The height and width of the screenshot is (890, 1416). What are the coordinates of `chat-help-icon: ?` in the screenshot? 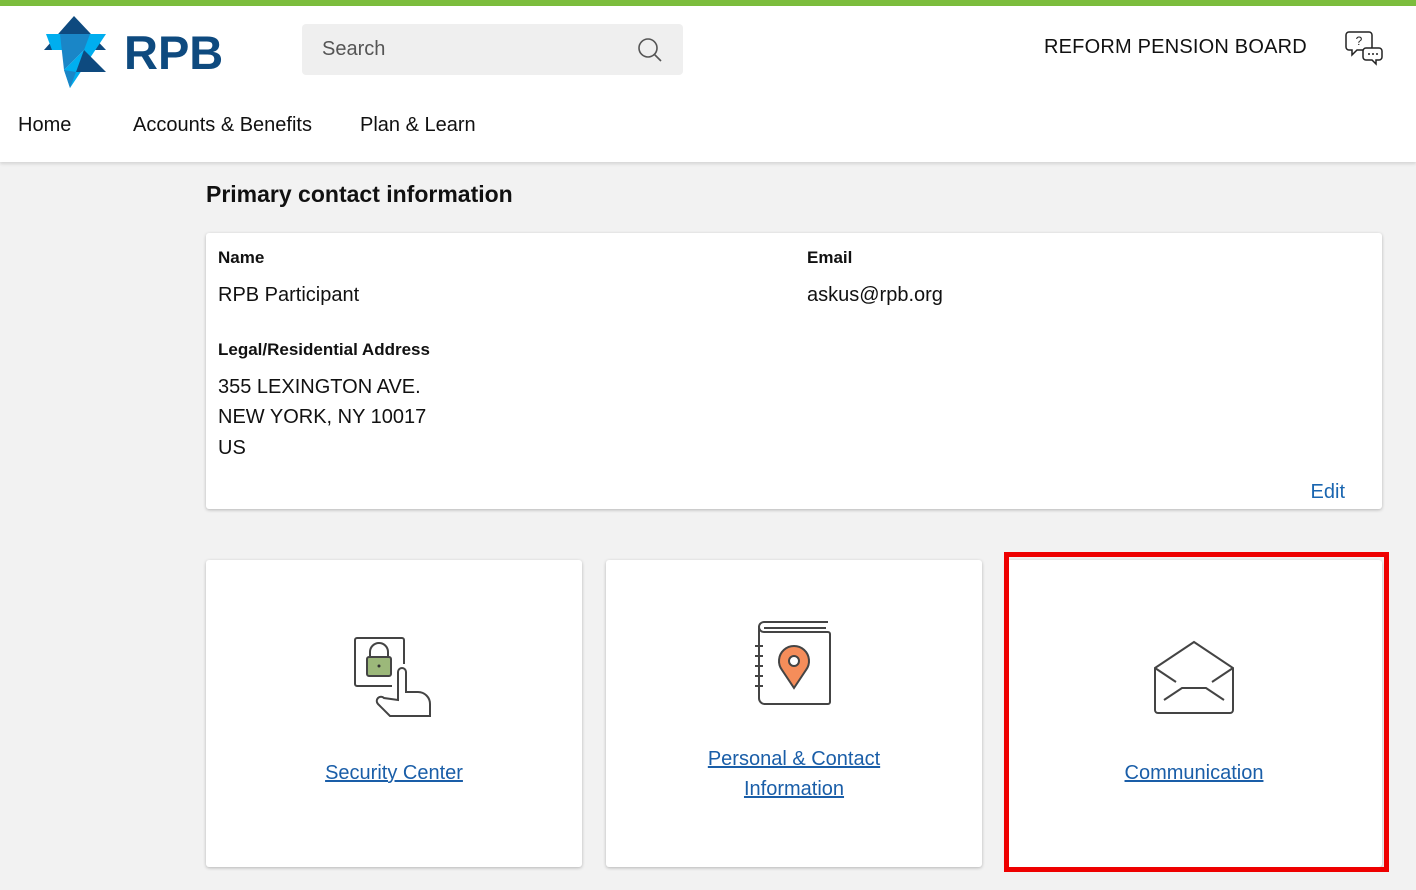 It's located at (1364, 49).